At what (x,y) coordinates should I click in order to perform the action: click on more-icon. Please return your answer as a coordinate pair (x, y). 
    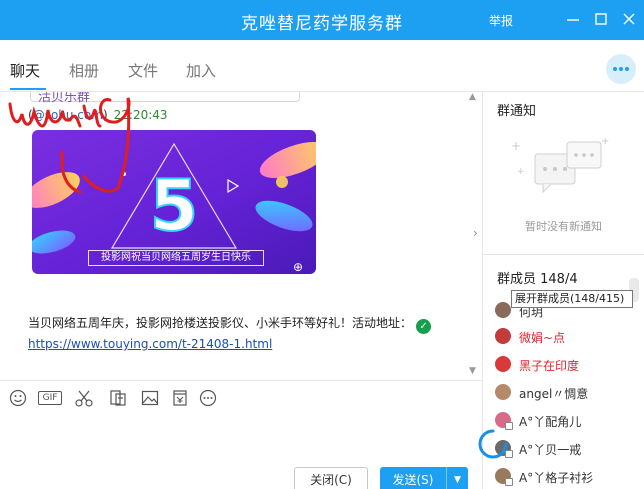
    Looking at the image, I should click on (208, 398).